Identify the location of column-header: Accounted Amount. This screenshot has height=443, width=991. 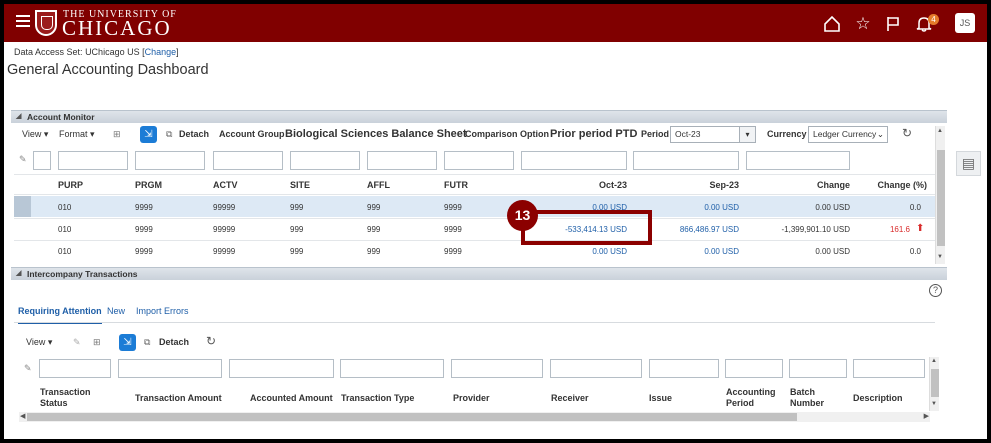
(291, 398).